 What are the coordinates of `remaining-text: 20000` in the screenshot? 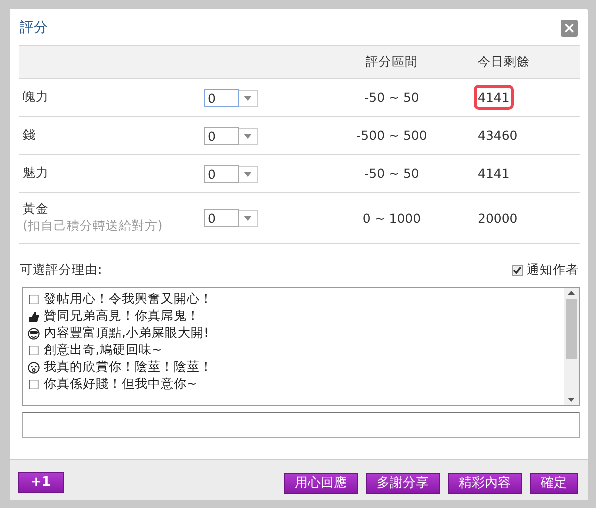 It's located at (498, 219).